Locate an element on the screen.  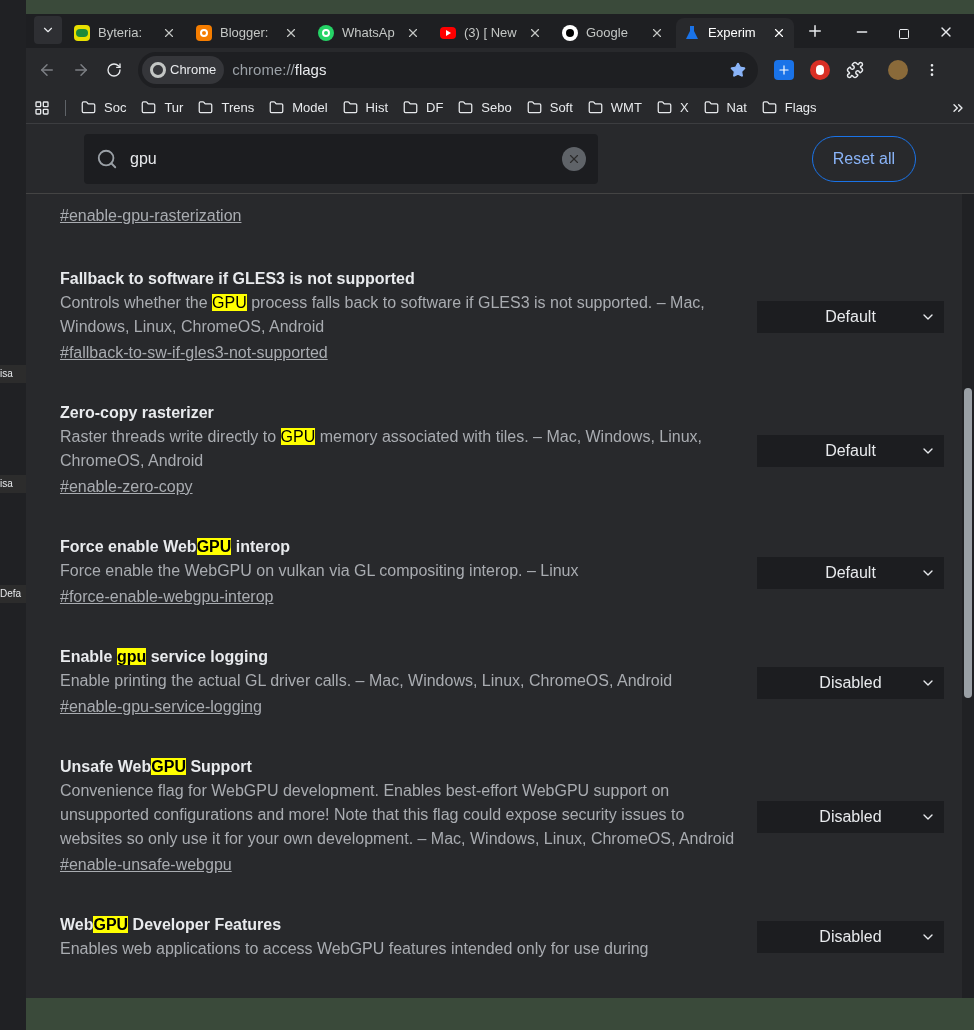
browser-tab: Byteria: is located at coordinates (125, 33).